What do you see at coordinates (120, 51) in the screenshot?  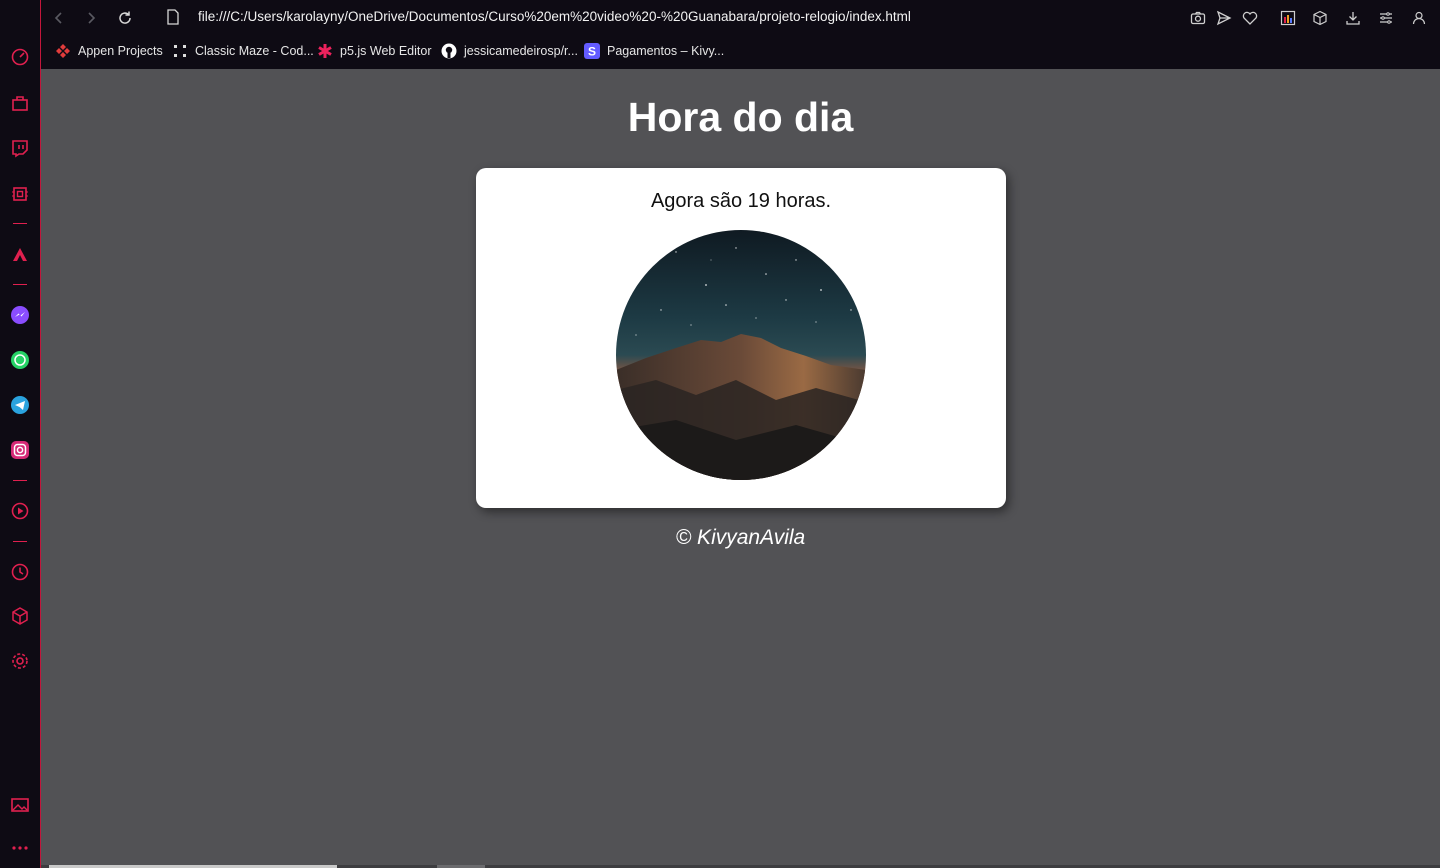 I see `bookmark-label: Appen Projects` at bounding box center [120, 51].